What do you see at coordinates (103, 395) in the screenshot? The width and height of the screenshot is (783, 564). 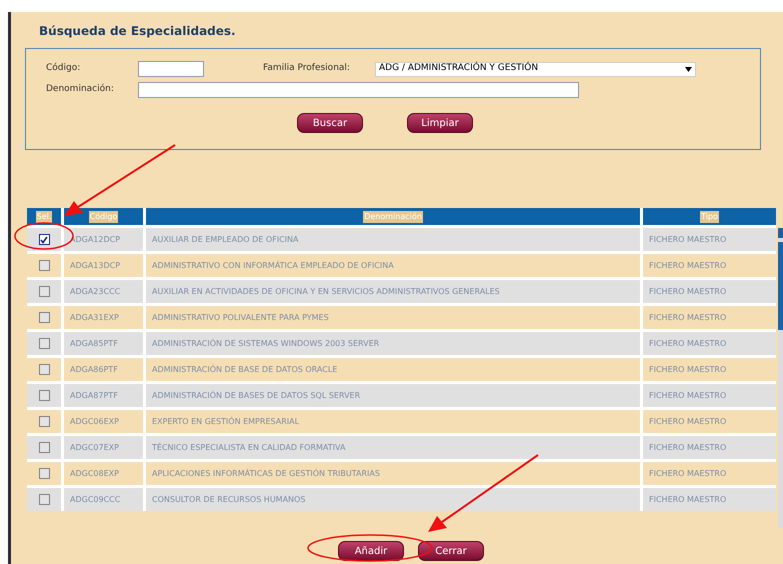 I see `table-cell: ADGA87PTF` at bounding box center [103, 395].